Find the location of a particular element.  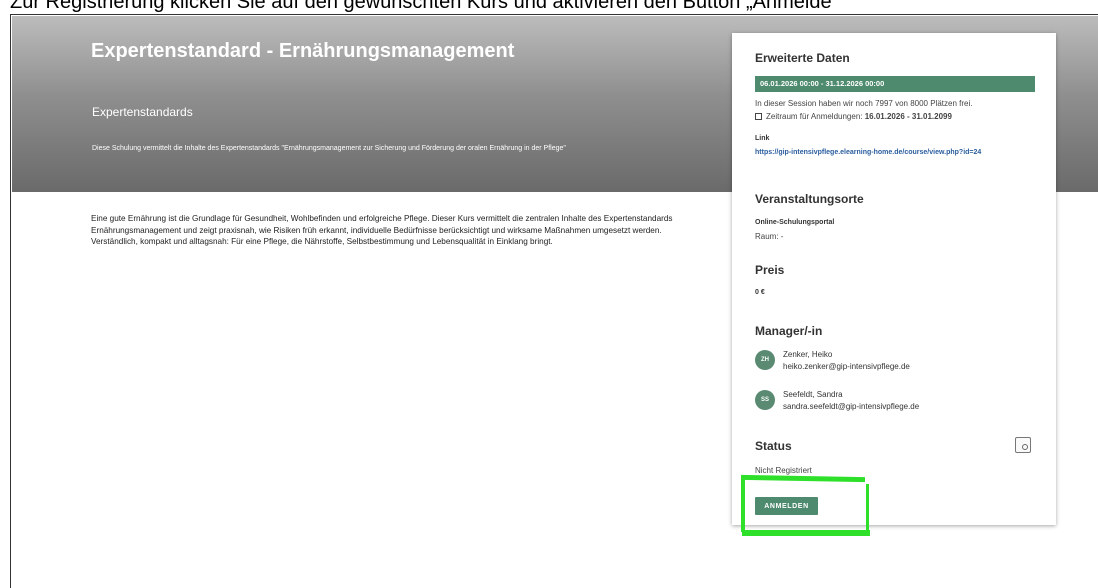

managers-heading: Manager/-in is located at coordinates (789, 331).